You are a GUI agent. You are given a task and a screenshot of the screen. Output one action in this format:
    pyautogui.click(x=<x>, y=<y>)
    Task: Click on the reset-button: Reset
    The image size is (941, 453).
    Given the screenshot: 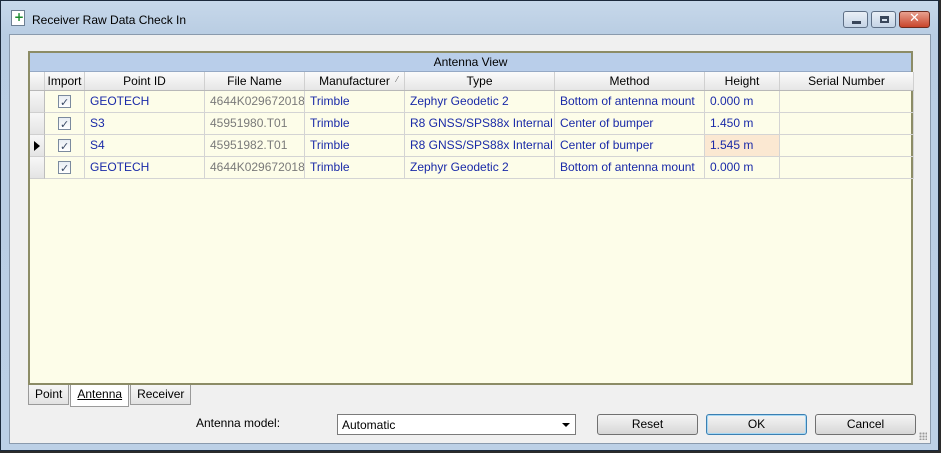 What is the action you would take?
    pyautogui.click(x=647, y=424)
    